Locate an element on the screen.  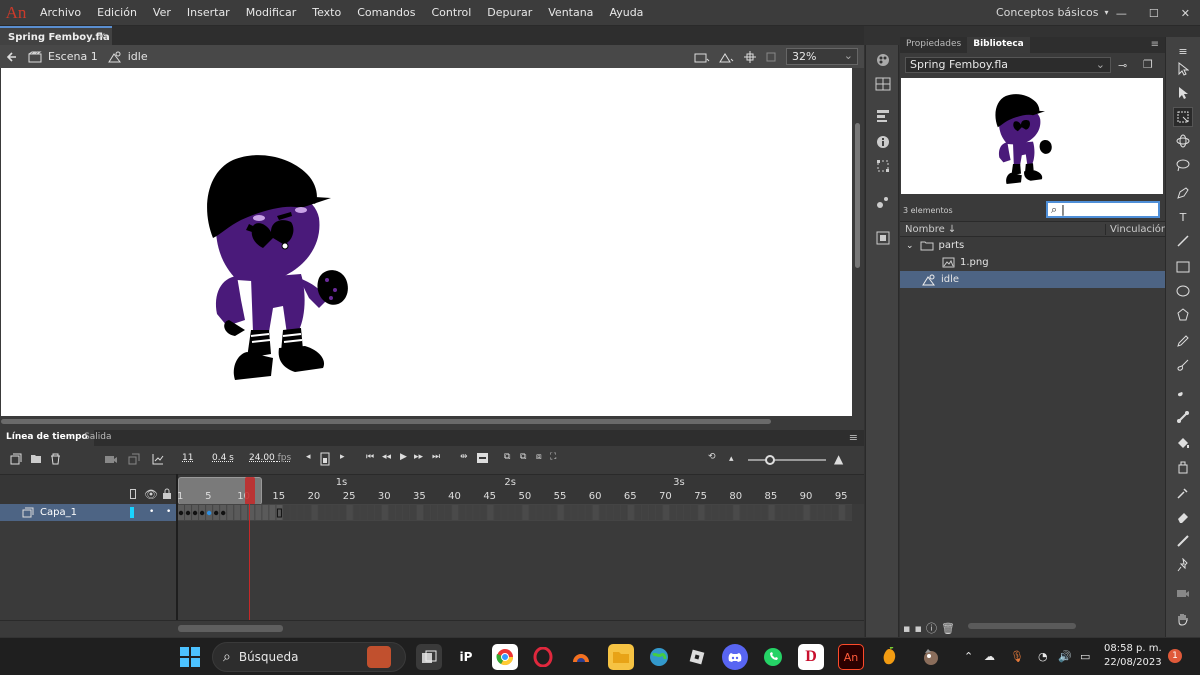
library-item-bitmap: 1.png is located at coordinates (1032, 262).